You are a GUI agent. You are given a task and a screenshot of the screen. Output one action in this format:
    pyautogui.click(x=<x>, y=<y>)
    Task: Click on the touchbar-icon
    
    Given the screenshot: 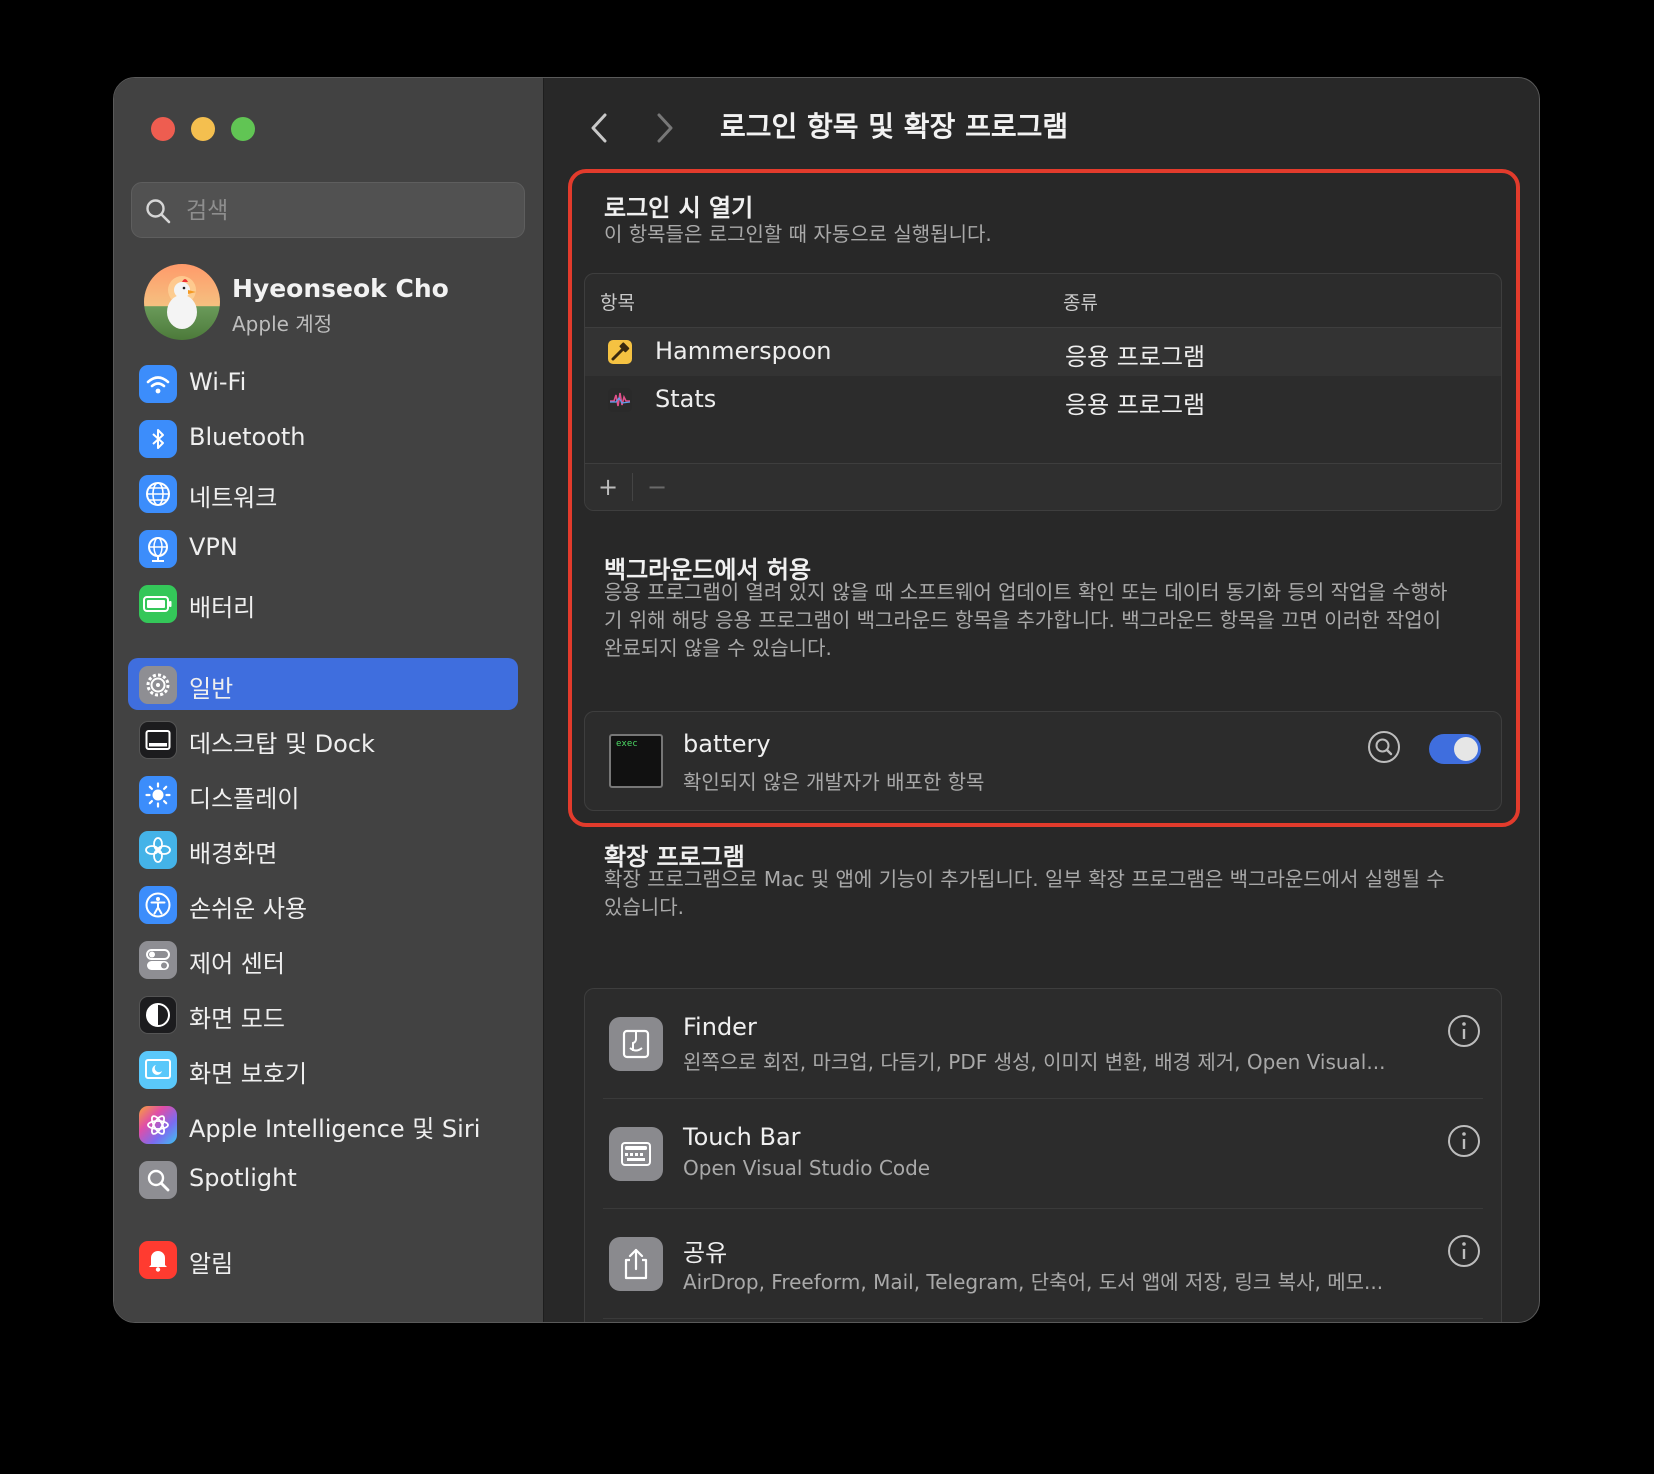 What is the action you would take?
    pyautogui.click(x=636, y=1154)
    